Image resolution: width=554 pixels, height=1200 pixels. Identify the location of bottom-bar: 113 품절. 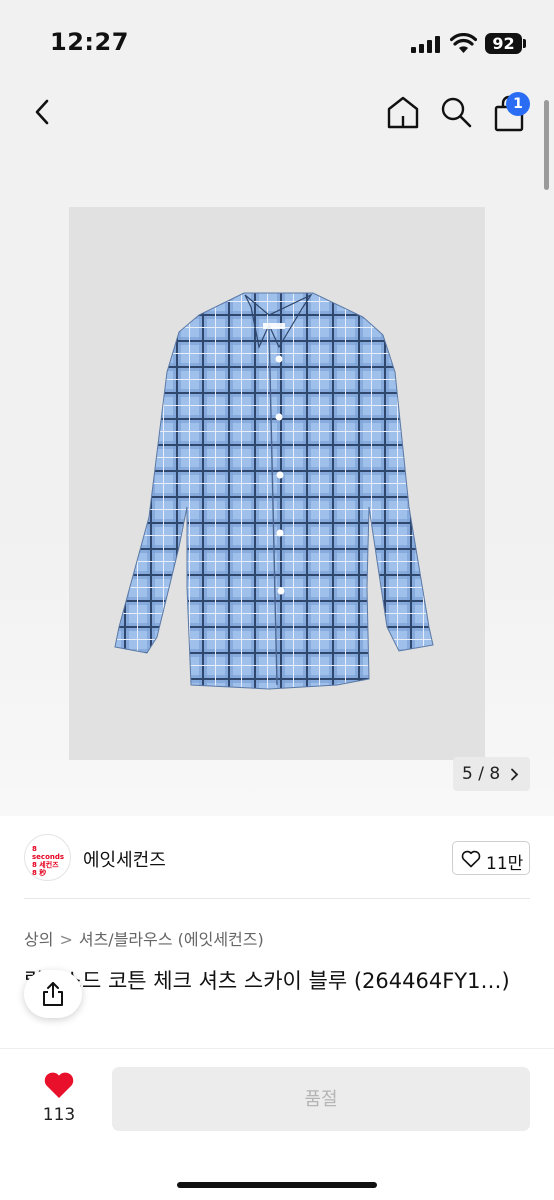
(277, 1124).